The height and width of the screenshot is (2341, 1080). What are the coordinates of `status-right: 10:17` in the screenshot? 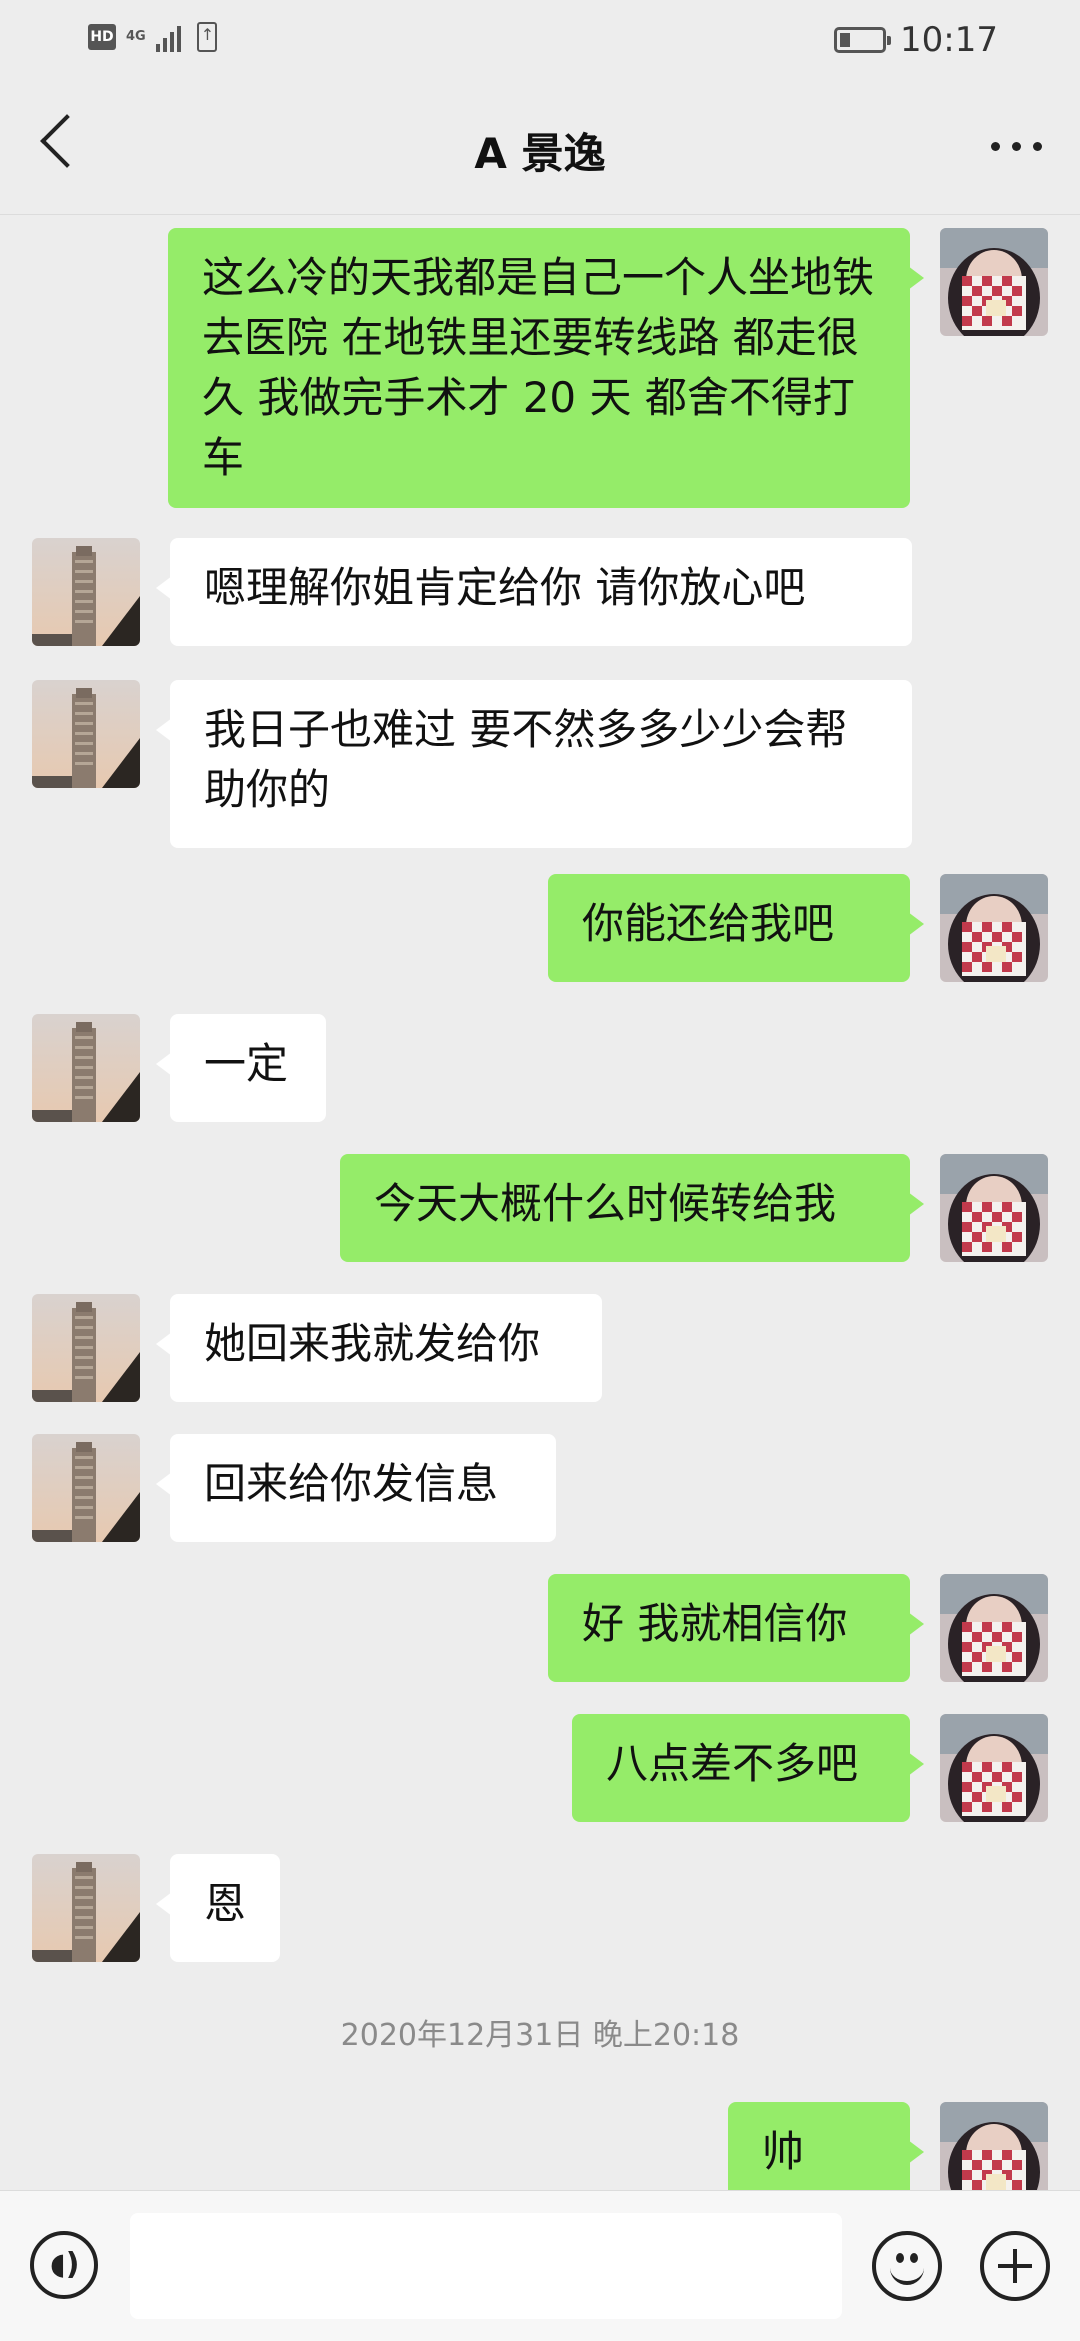 It's located at (916, 40).